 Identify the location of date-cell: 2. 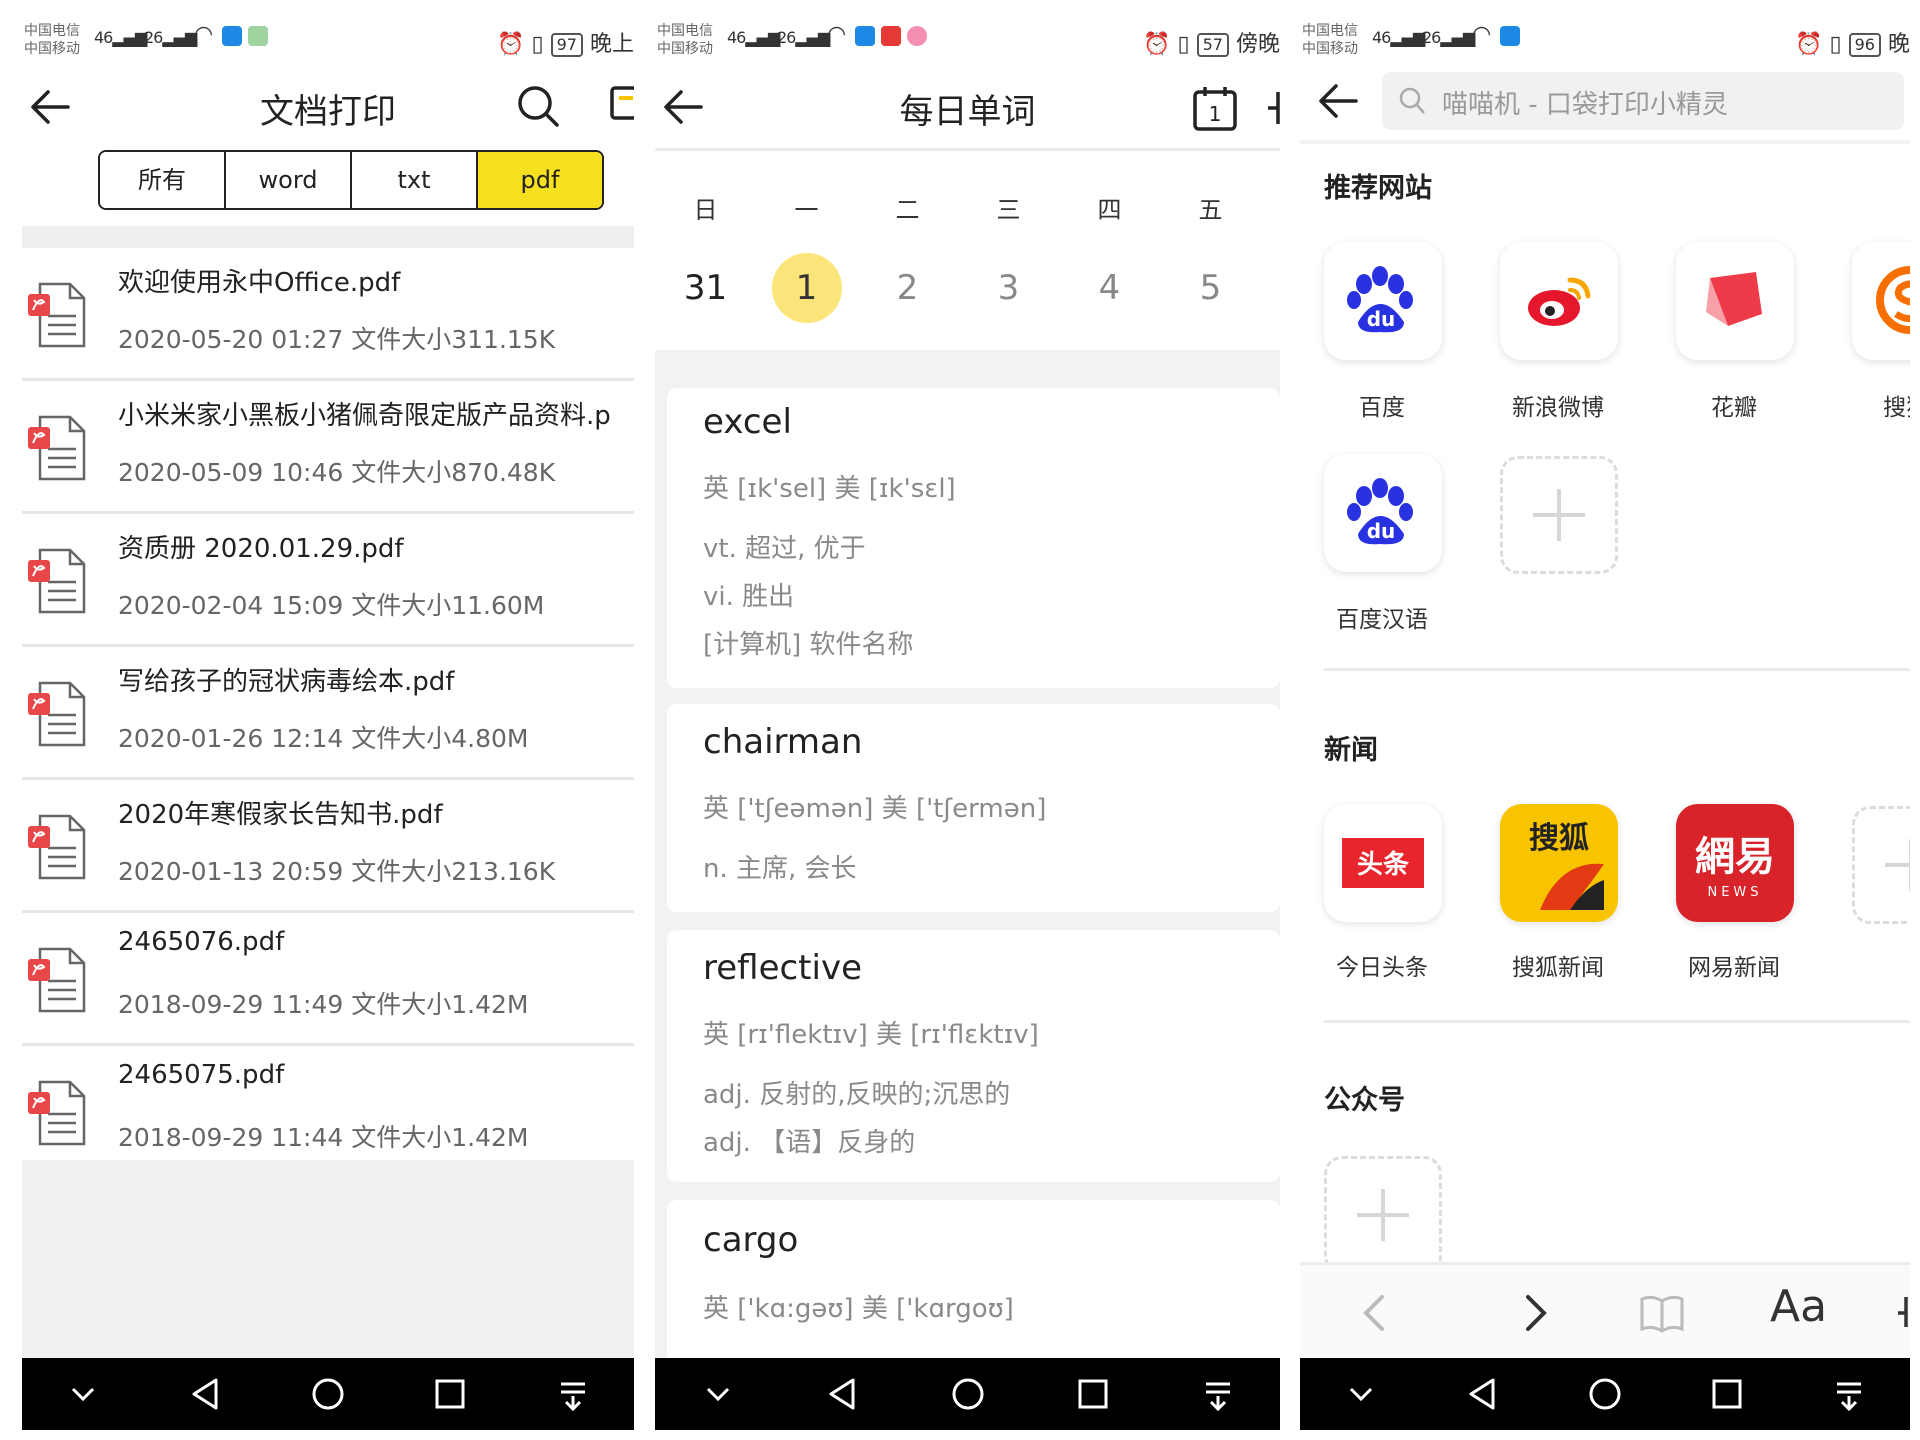
(907, 288).